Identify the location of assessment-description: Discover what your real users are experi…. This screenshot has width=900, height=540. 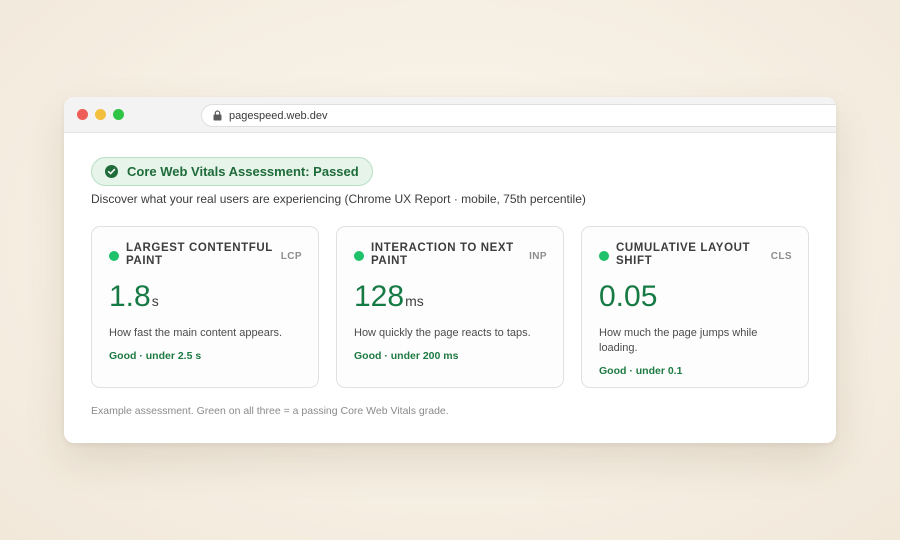
(338, 199).